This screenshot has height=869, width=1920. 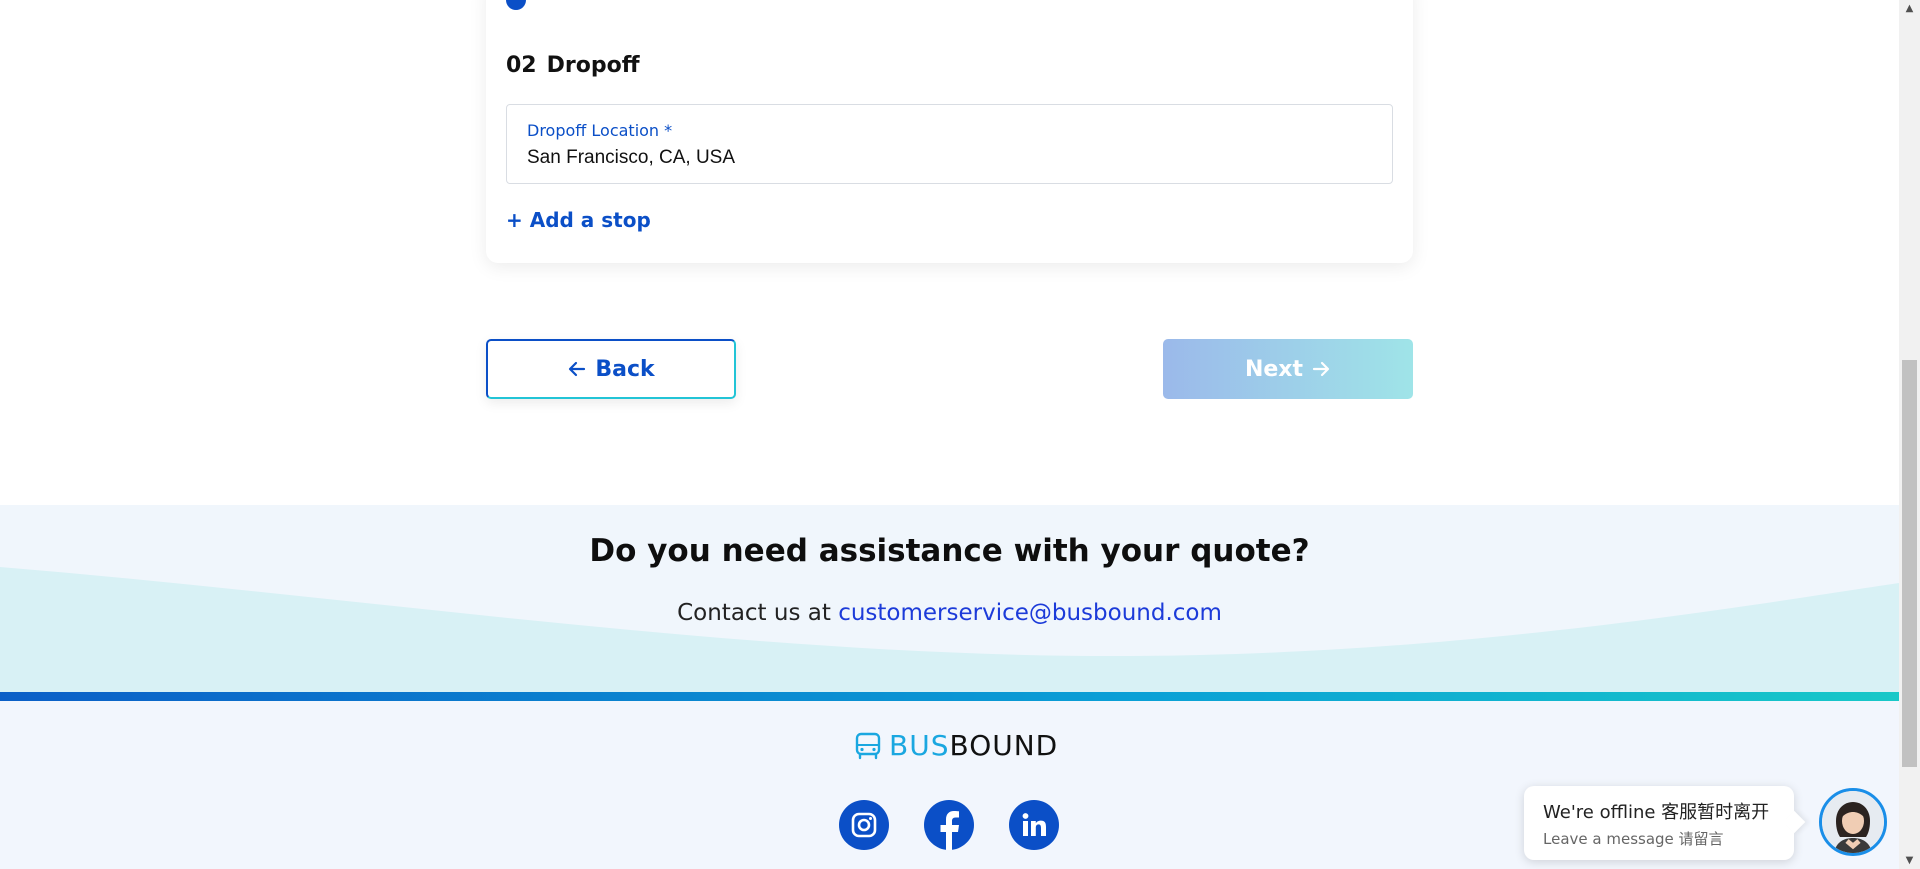 I want to click on next-button: Next, so click(x=1288, y=369).